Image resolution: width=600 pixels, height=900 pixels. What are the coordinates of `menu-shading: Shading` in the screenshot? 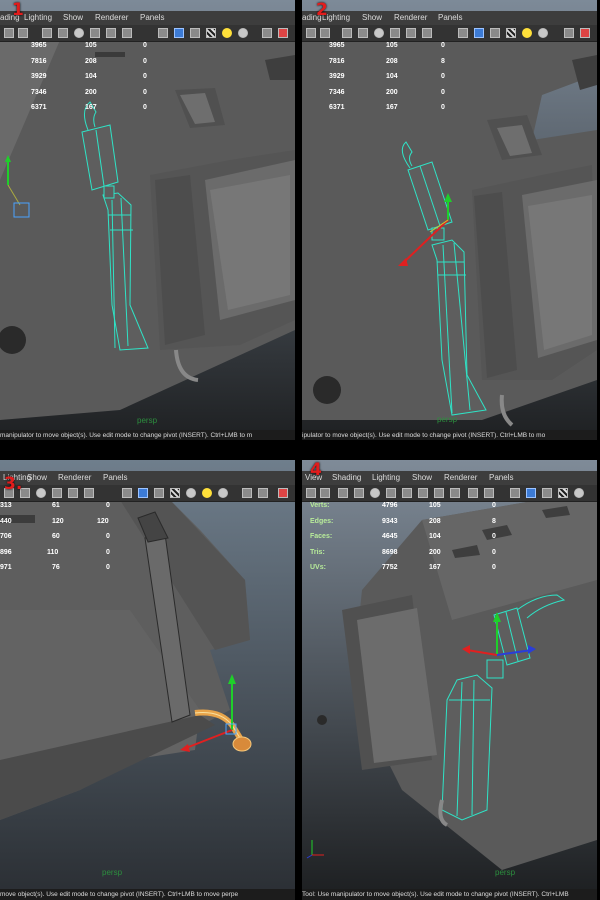 It's located at (346, 477).